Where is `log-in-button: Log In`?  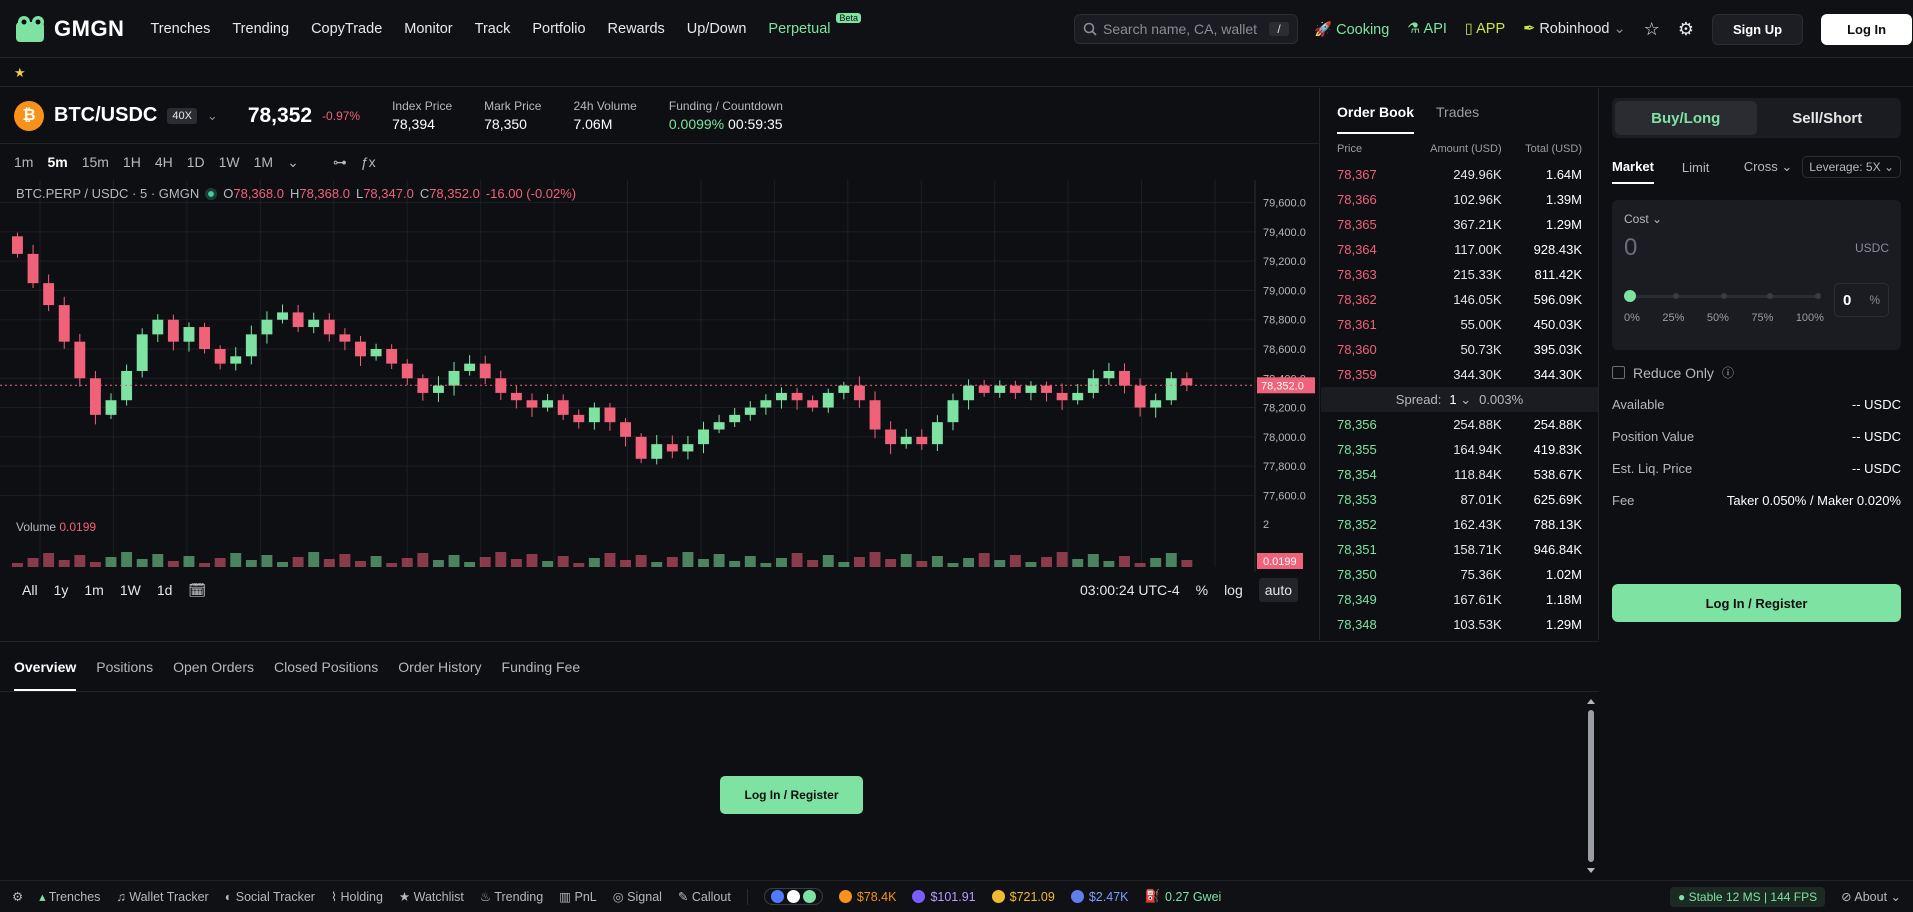
log-in-button: Log In is located at coordinates (1867, 29).